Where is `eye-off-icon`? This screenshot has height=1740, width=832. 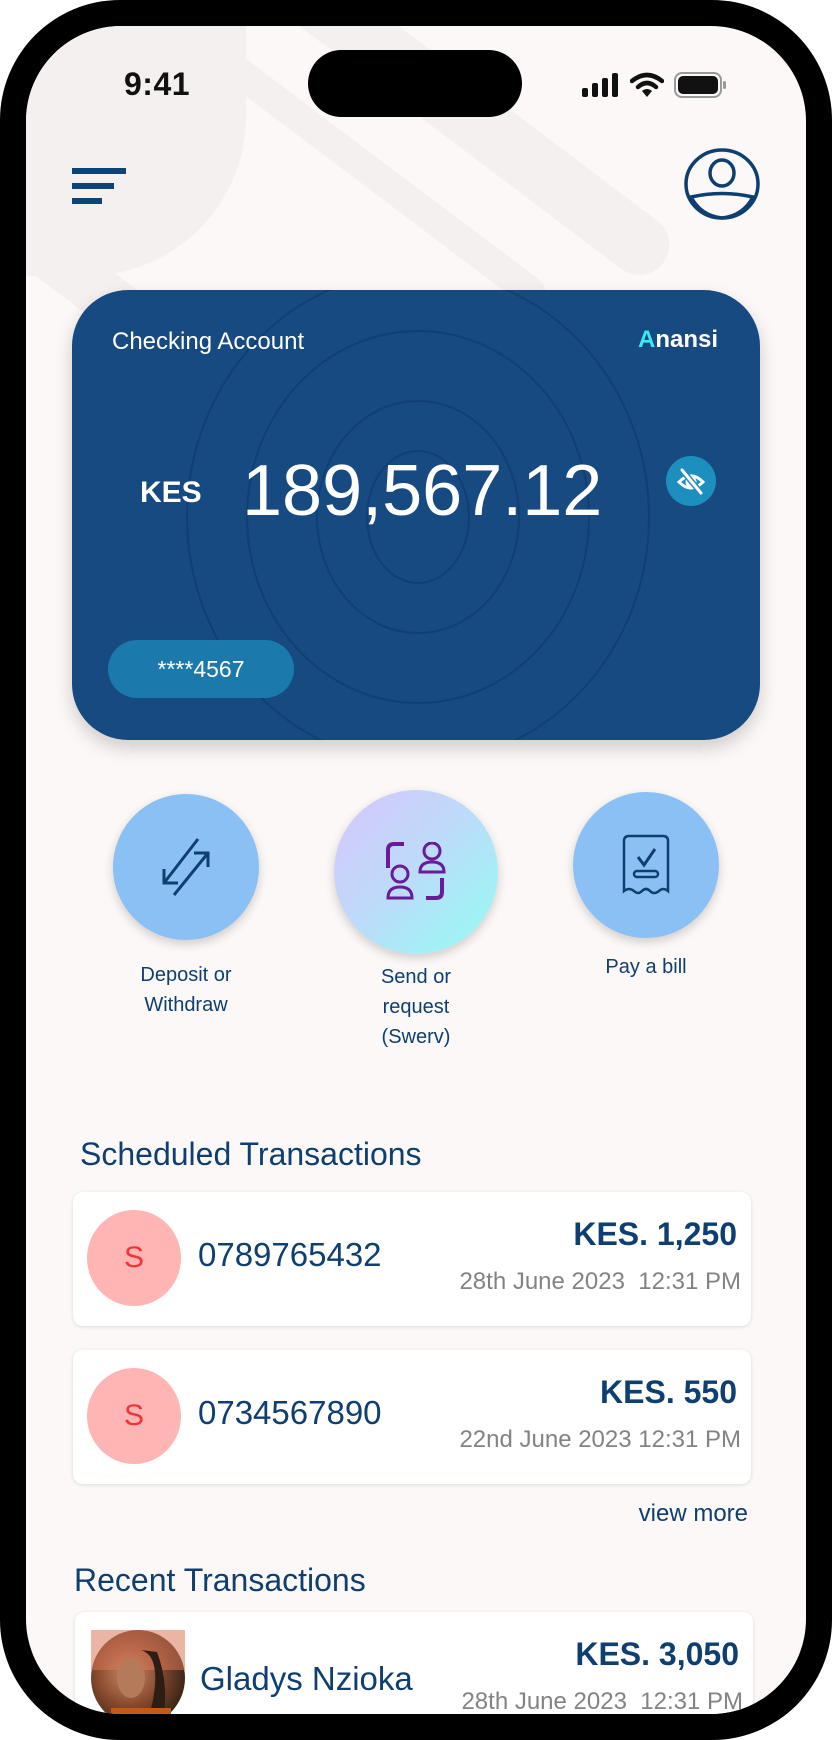
eye-off-icon is located at coordinates (691, 481).